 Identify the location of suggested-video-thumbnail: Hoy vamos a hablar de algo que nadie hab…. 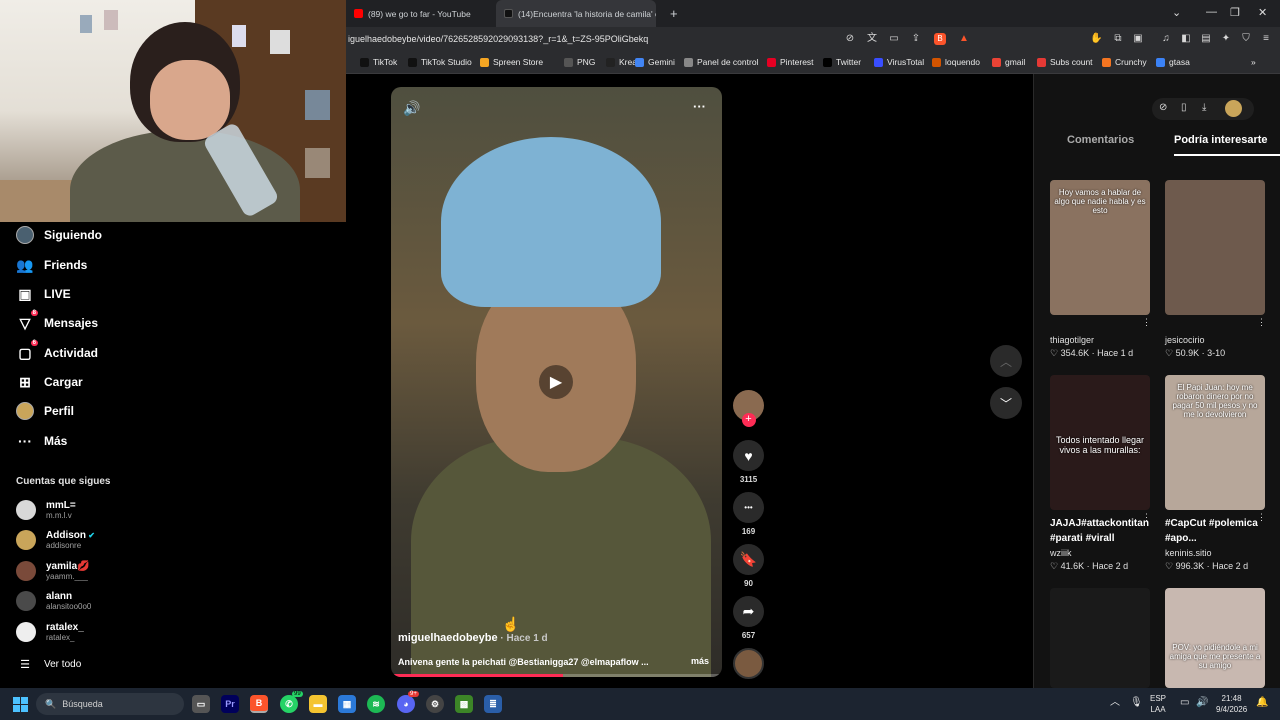
(1100, 247).